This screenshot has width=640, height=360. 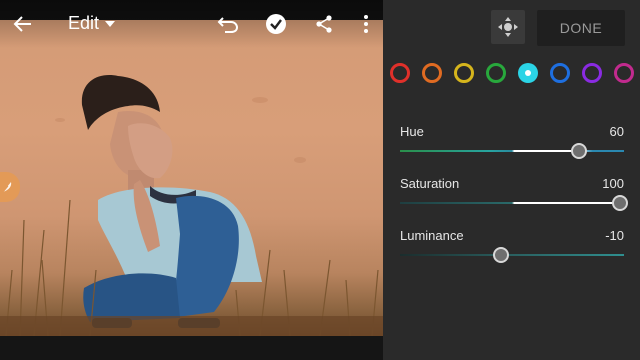 I want to click on swatch-purple, so click(x=592, y=73).